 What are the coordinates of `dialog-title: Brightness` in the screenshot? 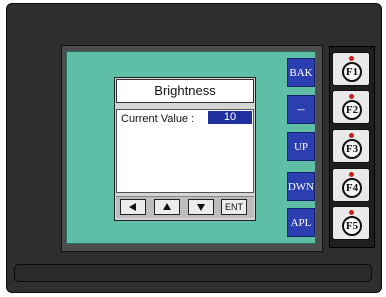 It's located at (185, 91).